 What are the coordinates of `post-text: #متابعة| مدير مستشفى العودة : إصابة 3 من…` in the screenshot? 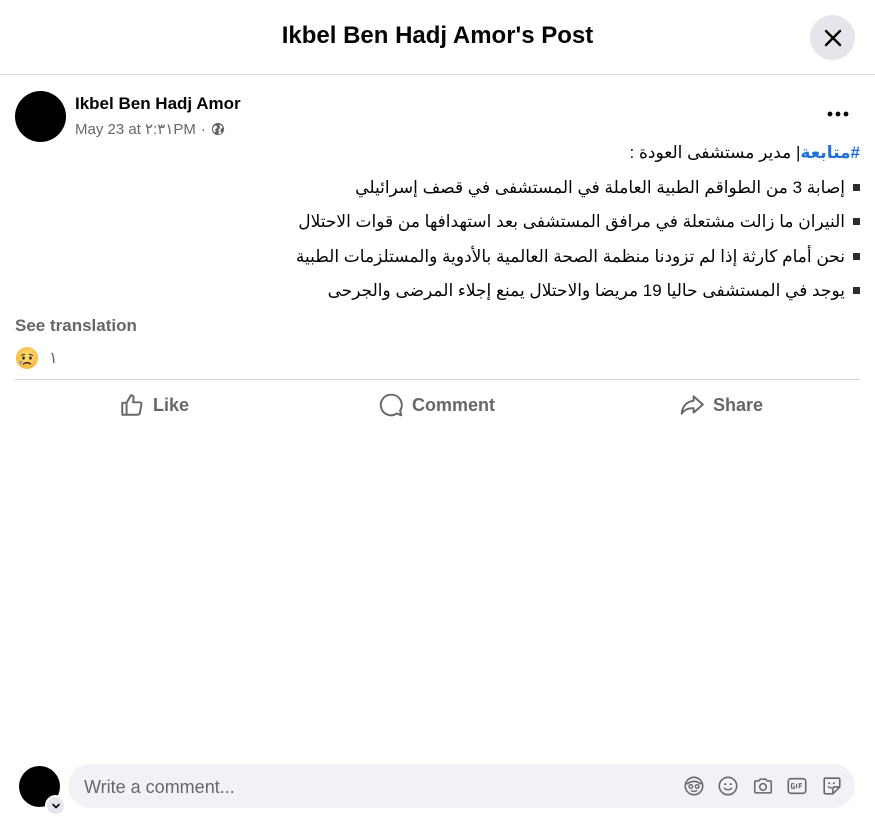 It's located at (545, 222).